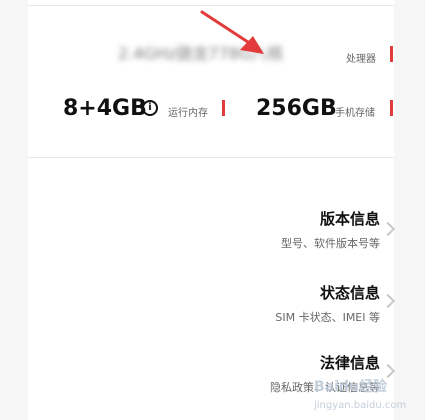 This screenshot has height=420, width=425. I want to click on menu-item-subtitle: 型号、软件版本号等, so click(330, 243).